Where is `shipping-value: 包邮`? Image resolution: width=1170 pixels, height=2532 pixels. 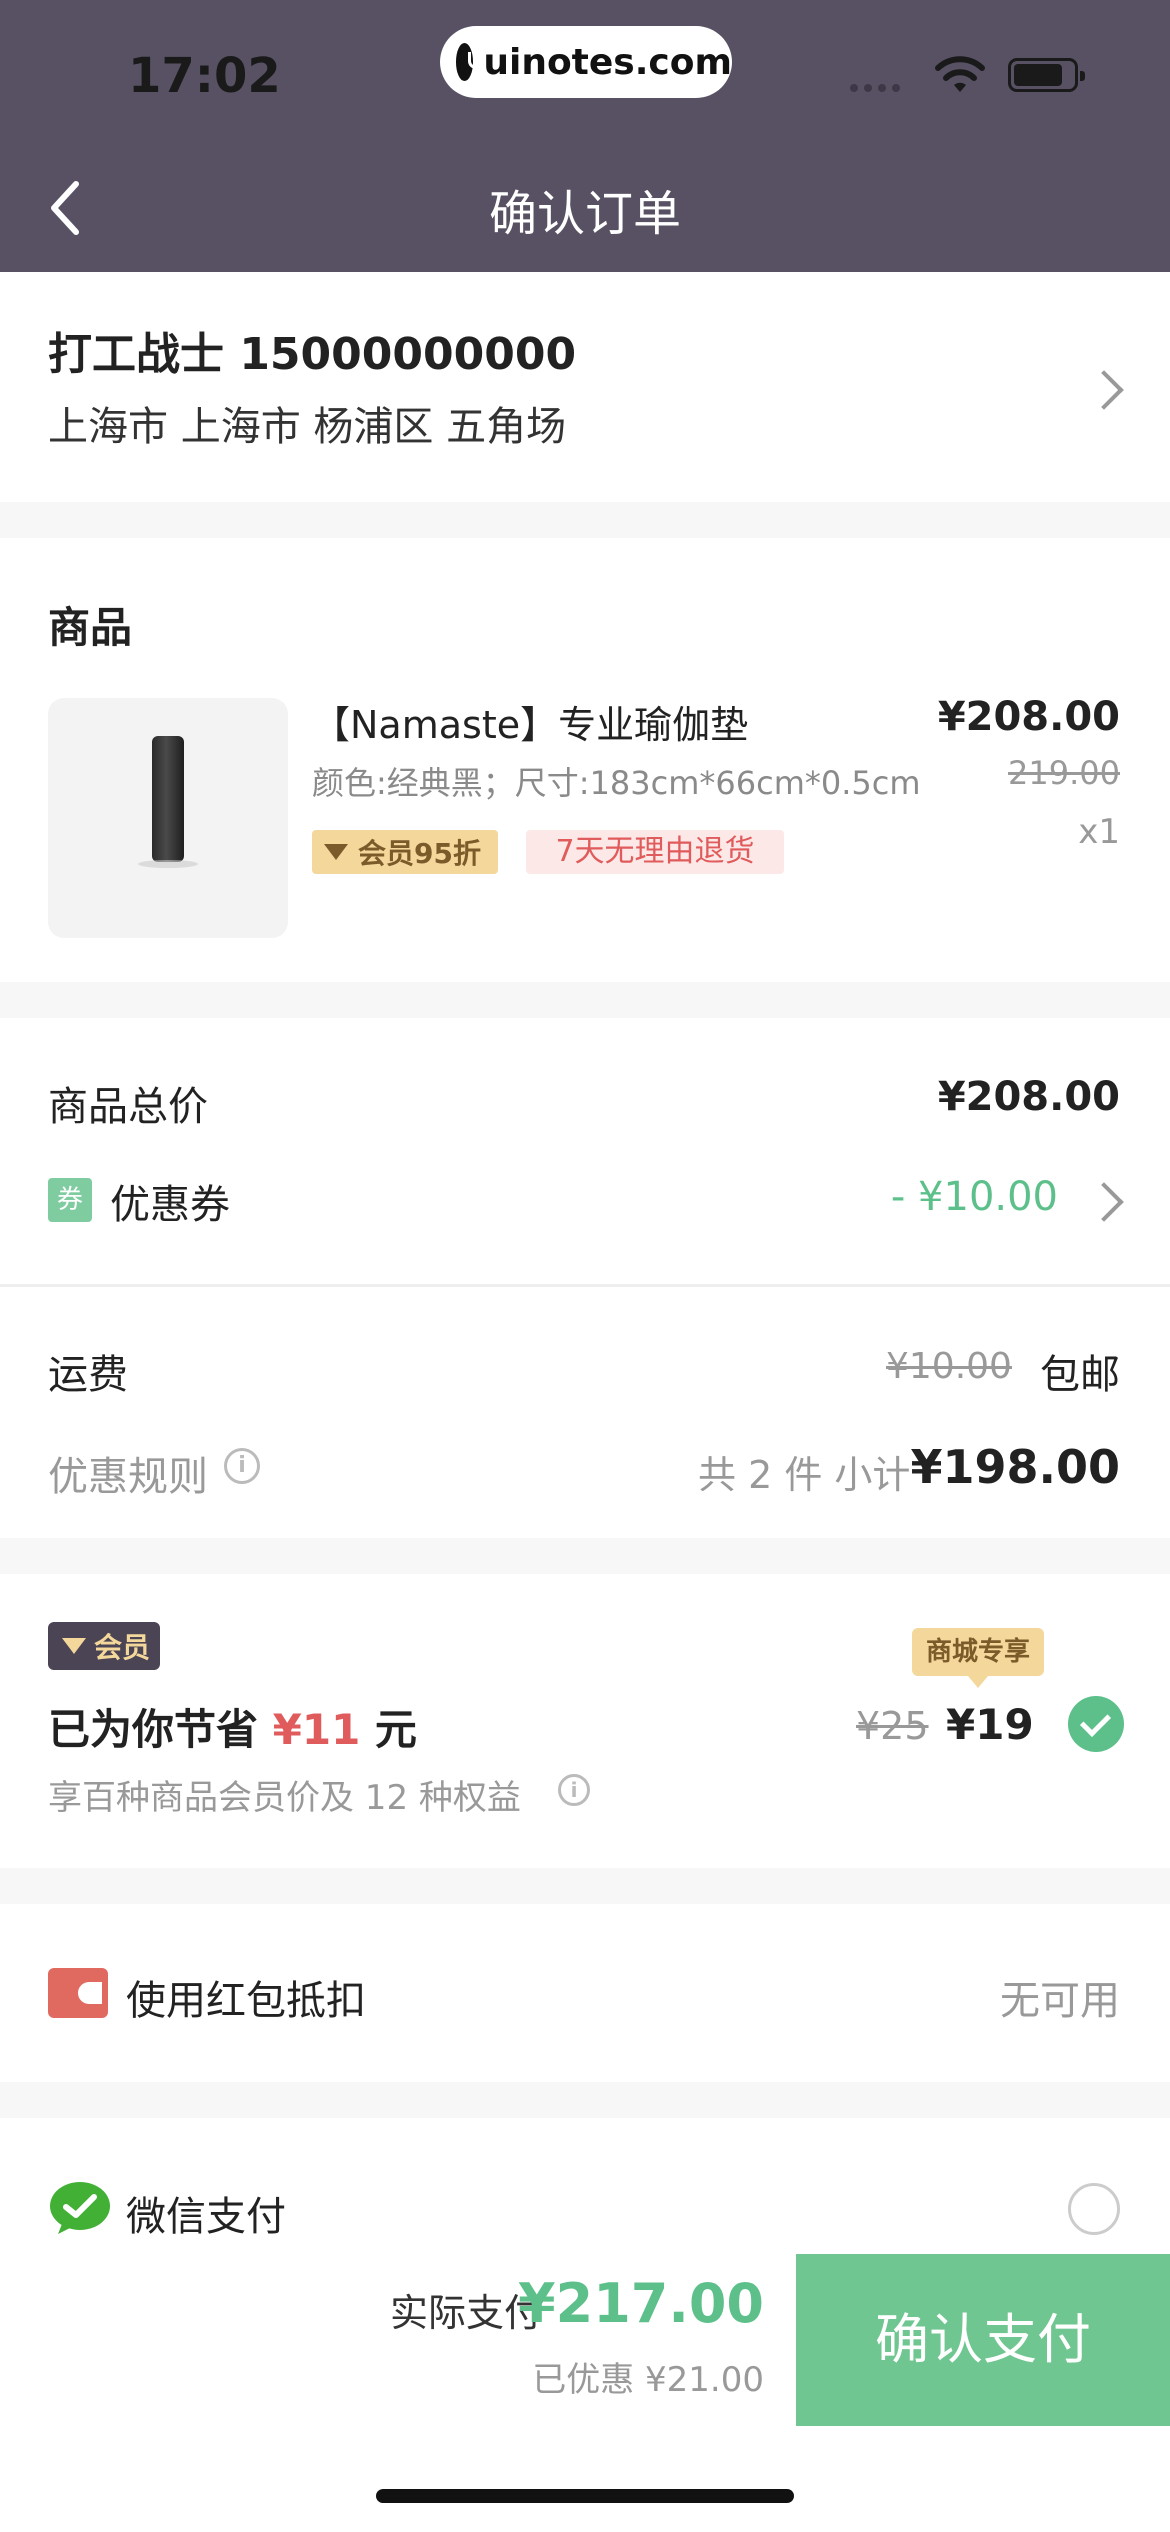
shipping-value: 包邮 is located at coordinates (1080, 1375).